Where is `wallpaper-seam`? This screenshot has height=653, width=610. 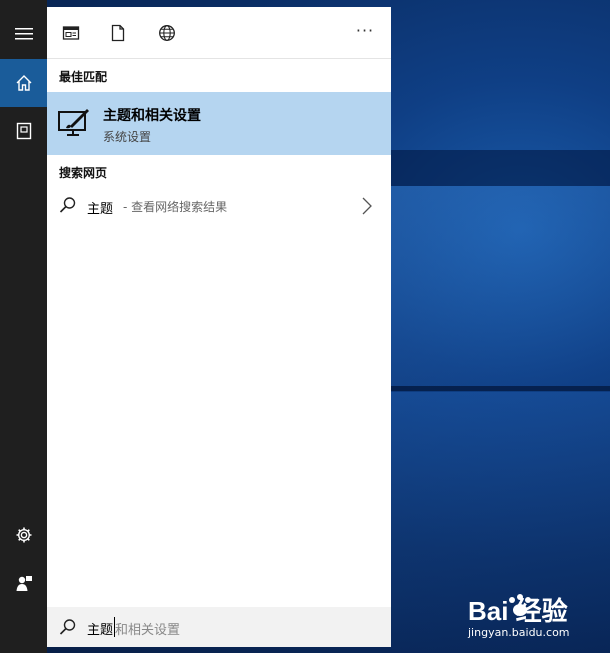 wallpaper-seam is located at coordinates (500, 388).